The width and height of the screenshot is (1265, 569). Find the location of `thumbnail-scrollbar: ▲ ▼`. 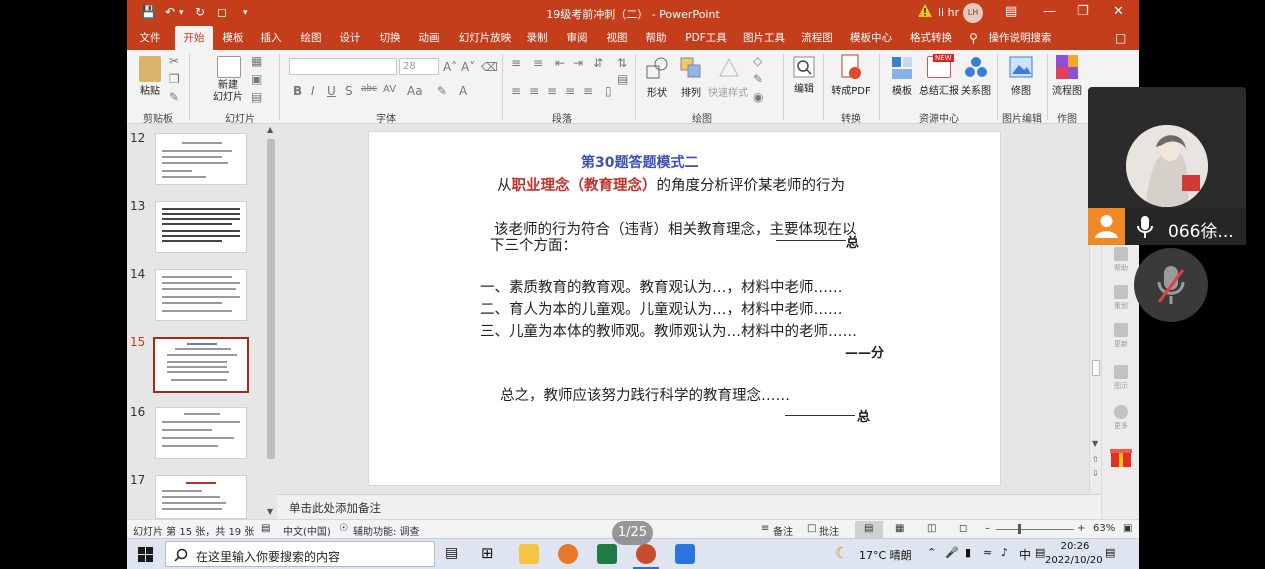

thumbnail-scrollbar: ▲ ▼ is located at coordinates (271, 322).